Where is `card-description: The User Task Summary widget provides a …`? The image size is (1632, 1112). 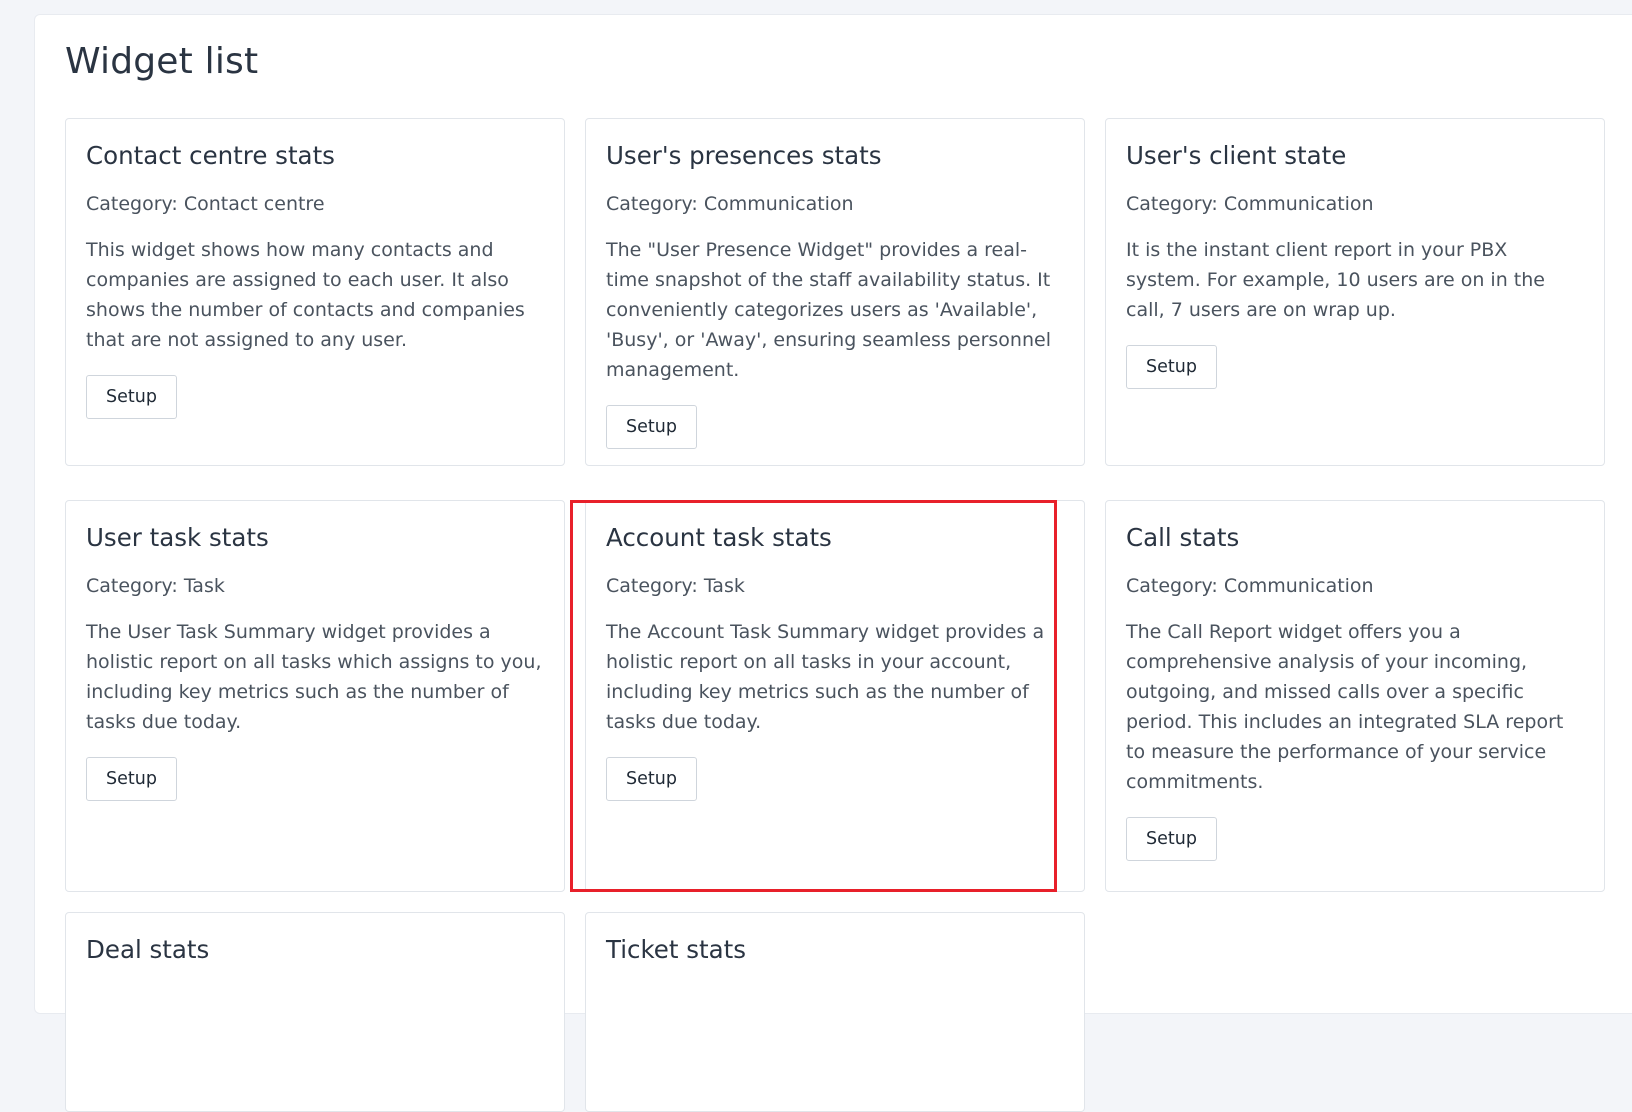 card-description: The User Task Summary widget provides a … is located at coordinates (314, 677).